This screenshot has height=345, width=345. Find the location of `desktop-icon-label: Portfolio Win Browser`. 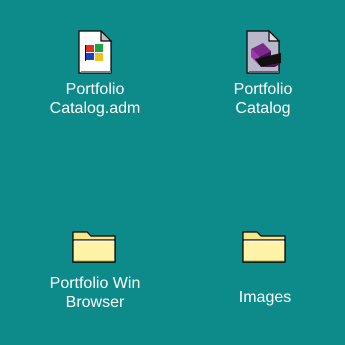

desktop-icon-label: Portfolio Win Browser is located at coordinates (95, 293).